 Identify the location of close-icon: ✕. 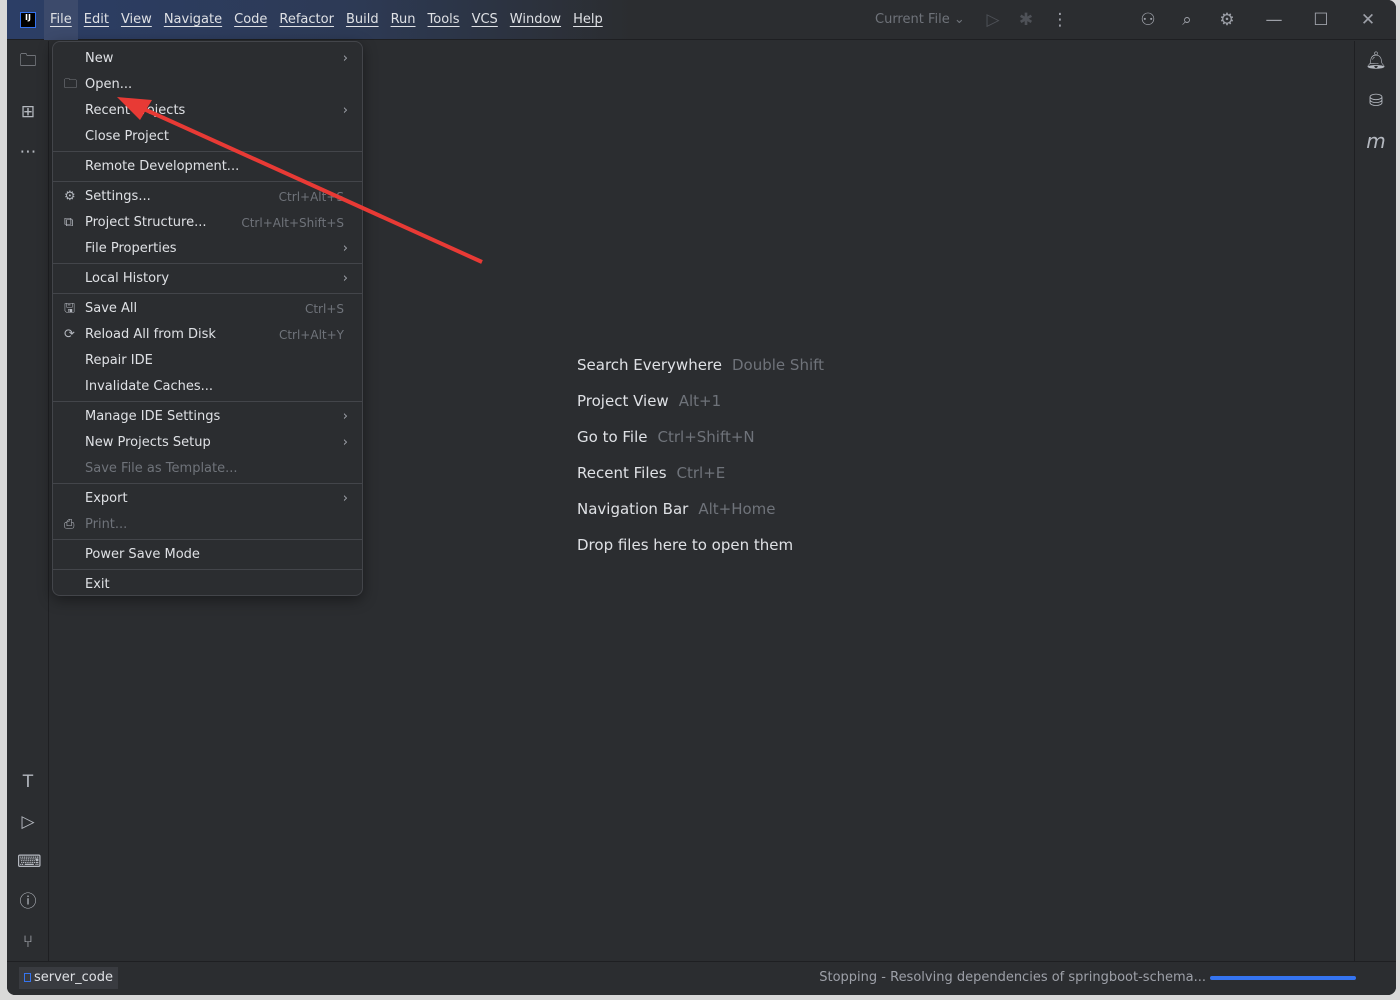
(1368, 20).